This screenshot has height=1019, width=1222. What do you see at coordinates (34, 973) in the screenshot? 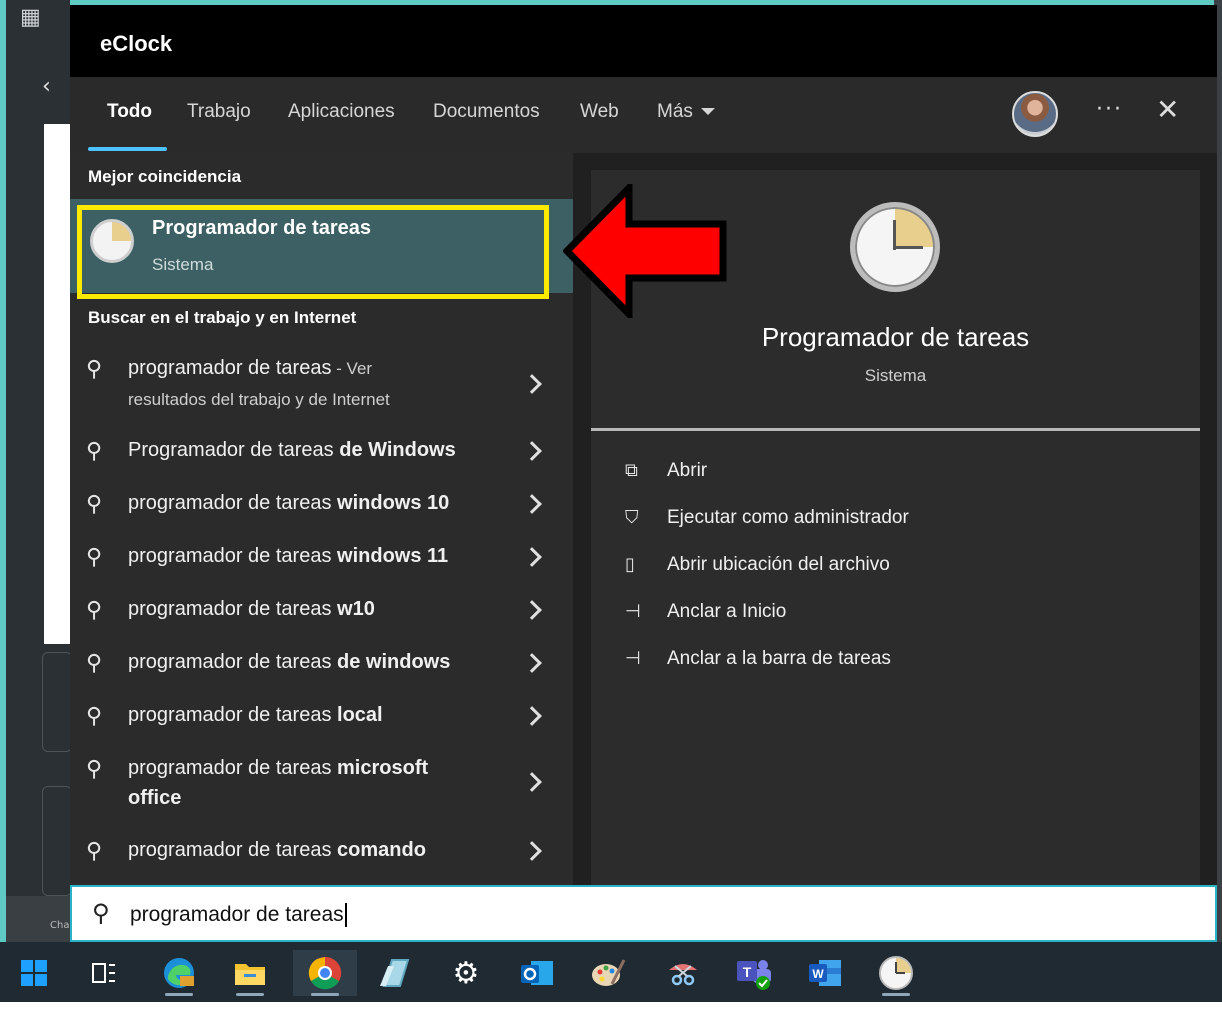
I see `start-button` at bounding box center [34, 973].